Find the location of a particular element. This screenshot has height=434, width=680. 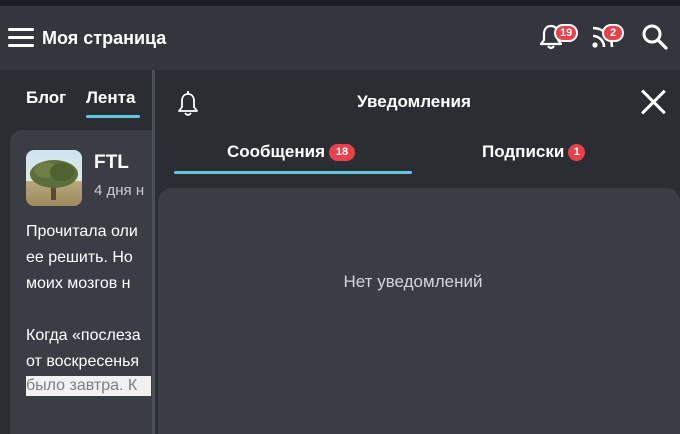

close-icon is located at coordinates (653, 102).